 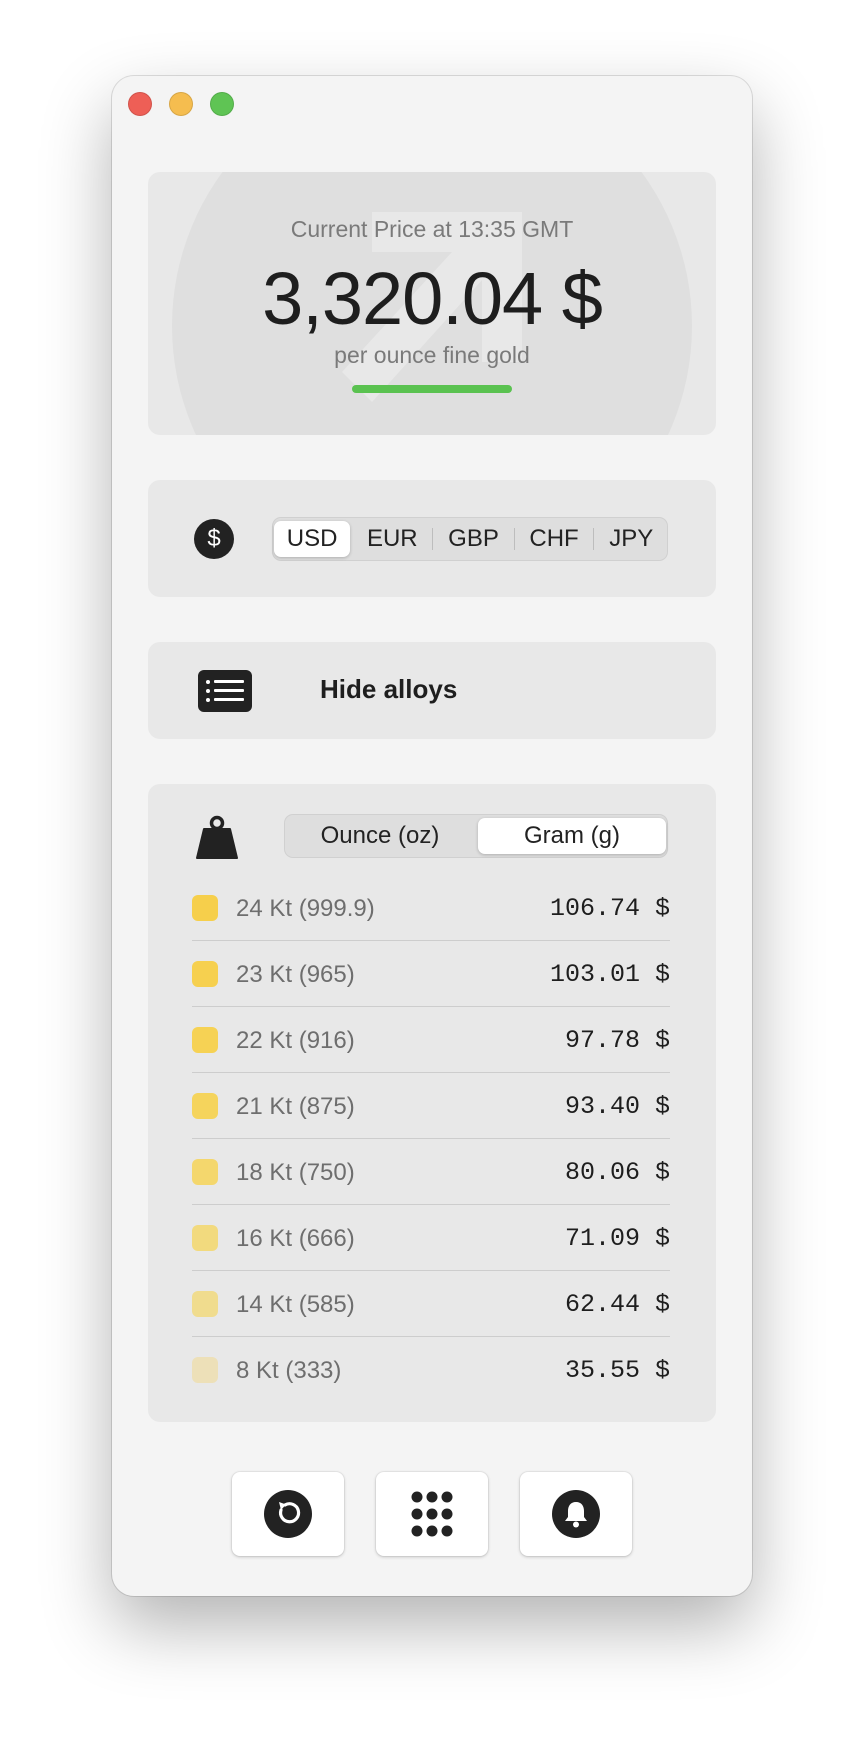 What do you see at coordinates (572, 836) in the screenshot?
I see `unit-option-gram: Gram (g)` at bounding box center [572, 836].